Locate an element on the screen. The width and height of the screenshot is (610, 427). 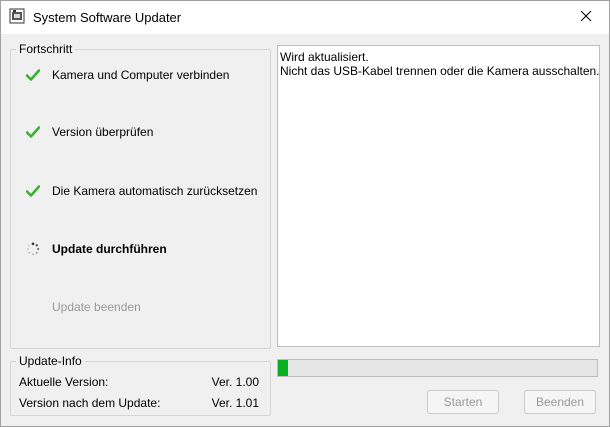
start-button: Starten is located at coordinates (463, 402).